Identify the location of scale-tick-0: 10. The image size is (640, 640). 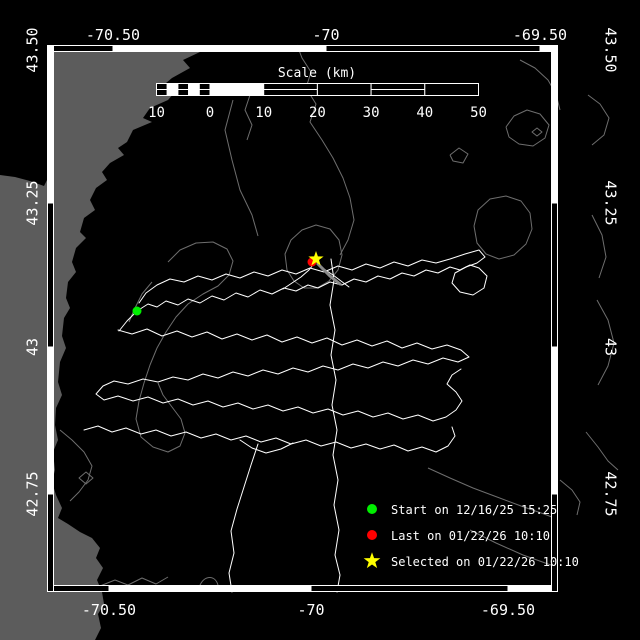
(156, 113).